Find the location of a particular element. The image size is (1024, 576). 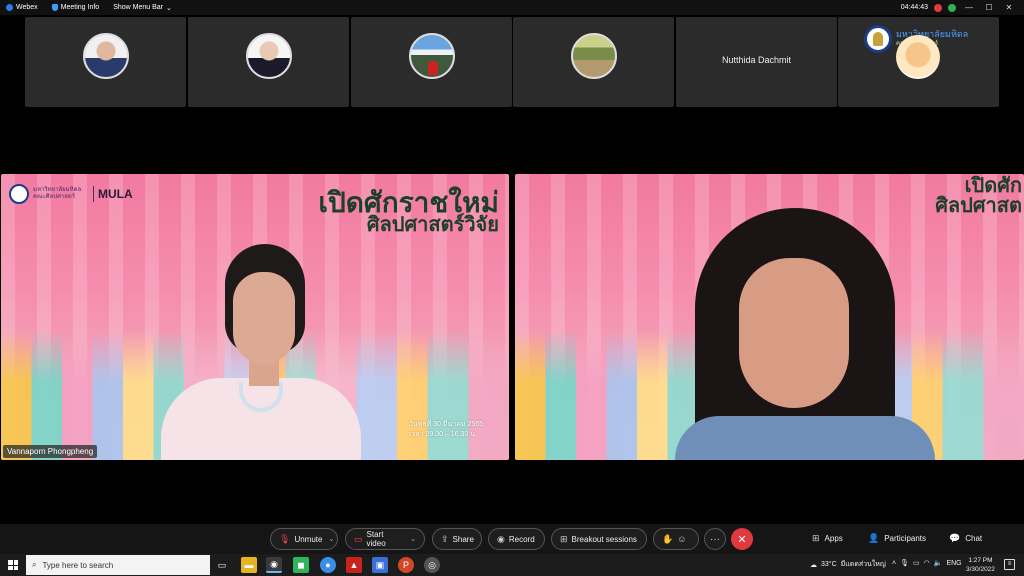

connection-status-icon is located at coordinates (952, 7).